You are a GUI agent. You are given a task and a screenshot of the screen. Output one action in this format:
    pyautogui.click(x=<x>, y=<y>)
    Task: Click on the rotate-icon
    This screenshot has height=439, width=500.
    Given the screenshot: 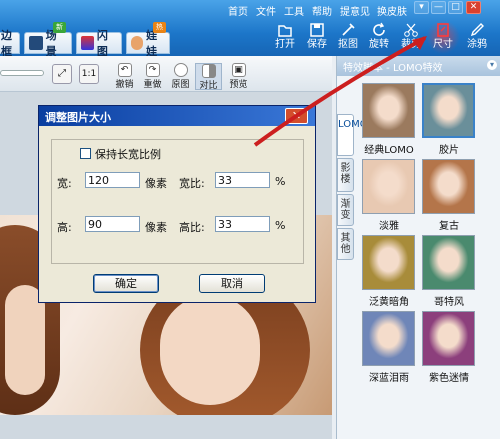 What is the action you would take?
    pyautogui.click(x=379, y=29)
    